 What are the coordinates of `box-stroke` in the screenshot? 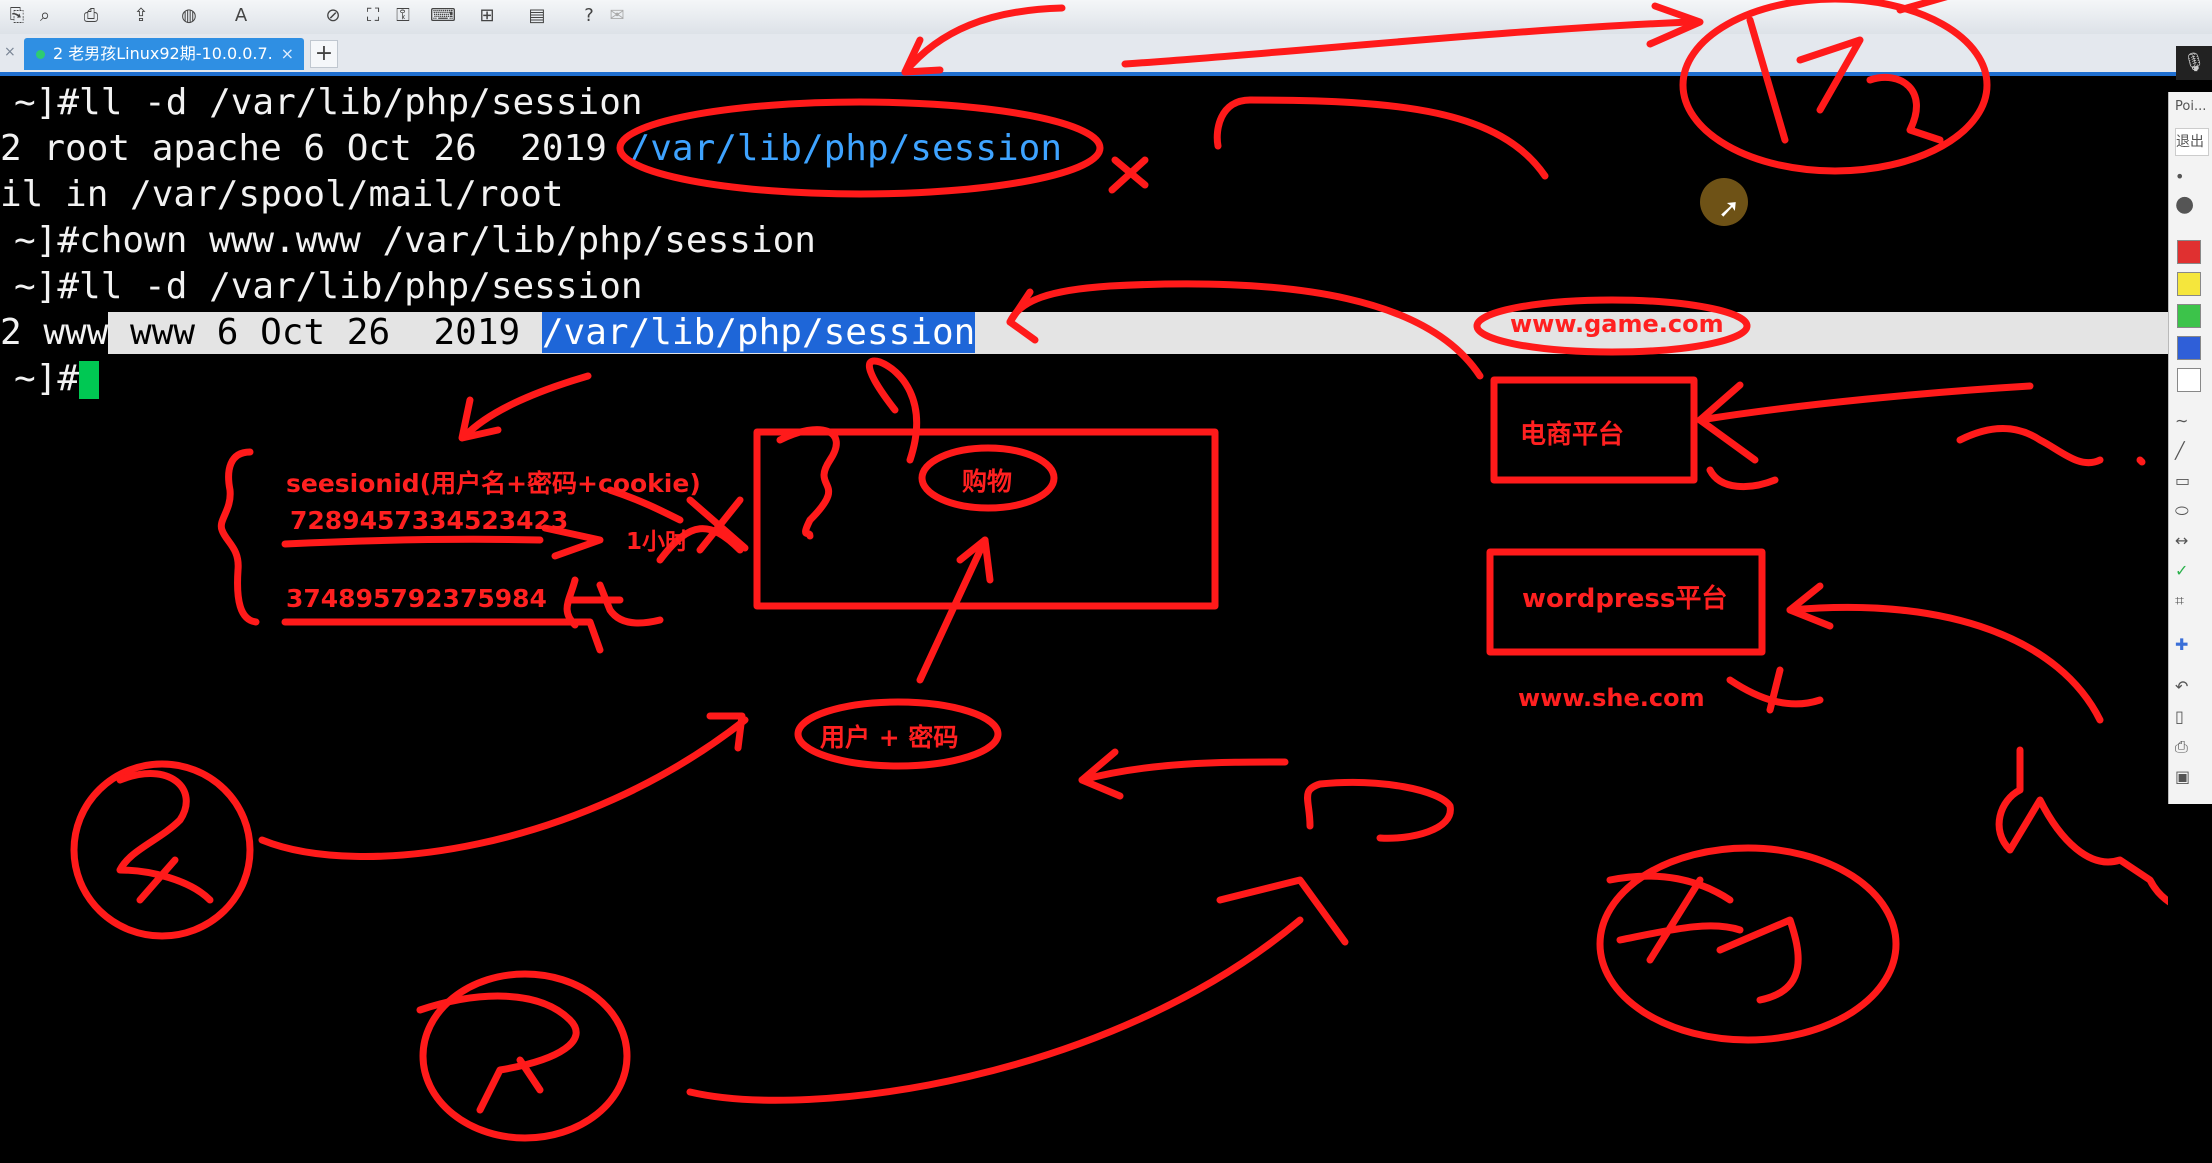 It's located at (986, 519).